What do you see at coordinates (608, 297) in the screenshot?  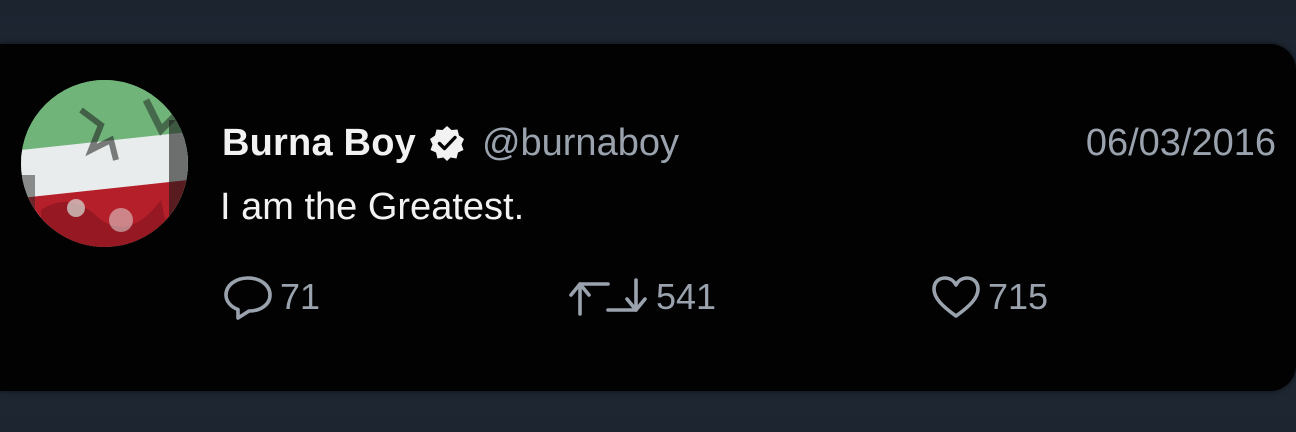 I see `retweet-icon` at bounding box center [608, 297].